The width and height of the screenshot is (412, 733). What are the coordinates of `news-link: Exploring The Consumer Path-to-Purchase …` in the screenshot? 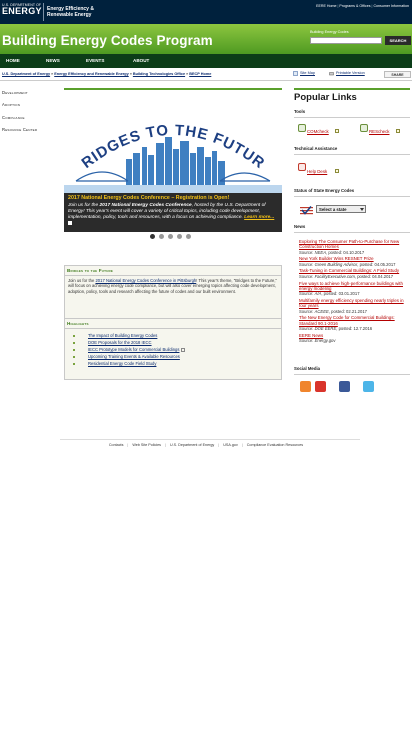 It's located at (355, 244).